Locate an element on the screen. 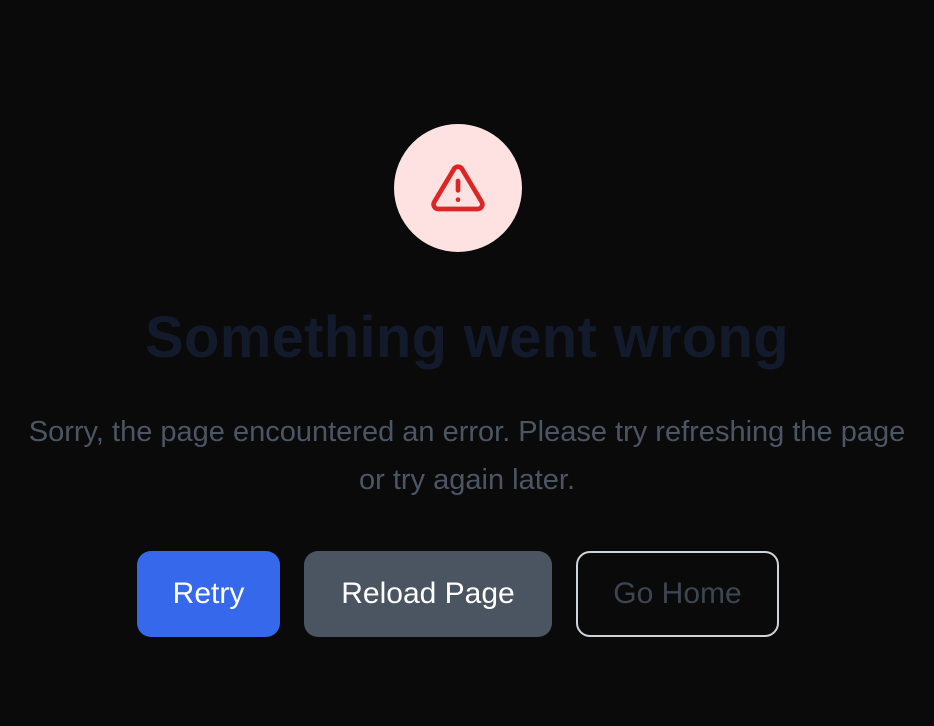  error-title: Something went wrong is located at coordinates (467, 337).